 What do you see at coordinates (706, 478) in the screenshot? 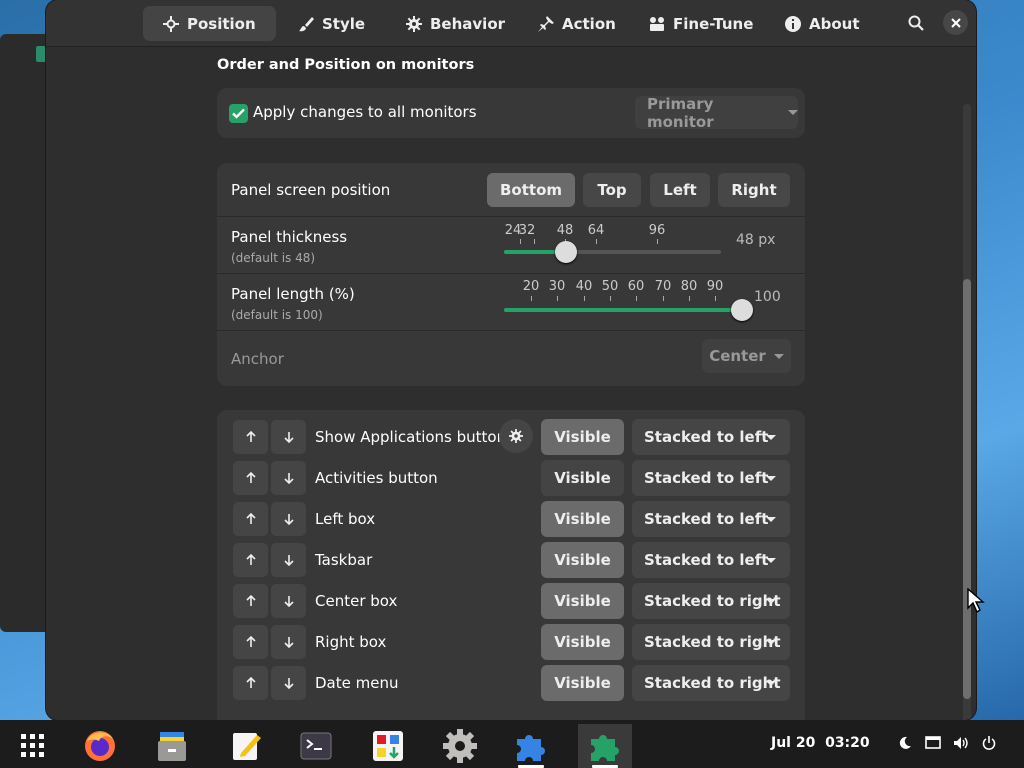
I see `stacking-value: Stacked to left` at bounding box center [706, 478].